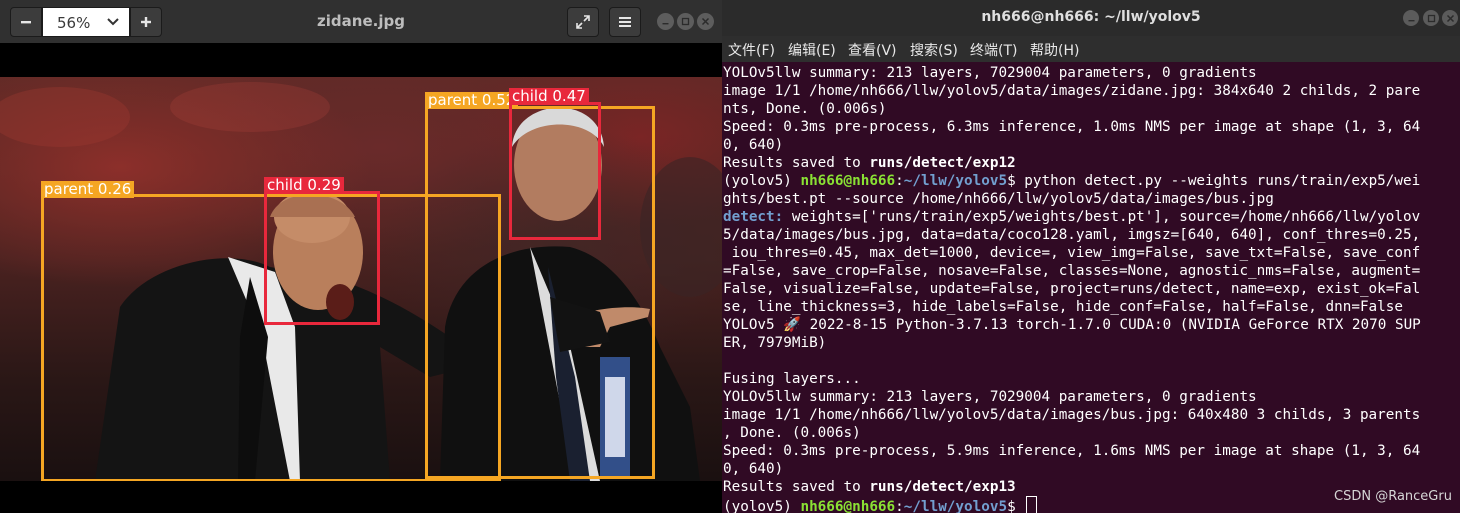 The image size is (1460, 513). What do you see at coordinates (361, 21) in the screenshot?
I see `viewer-headerbar: 56% zidane.jpg` at bounding box center [361, 21].